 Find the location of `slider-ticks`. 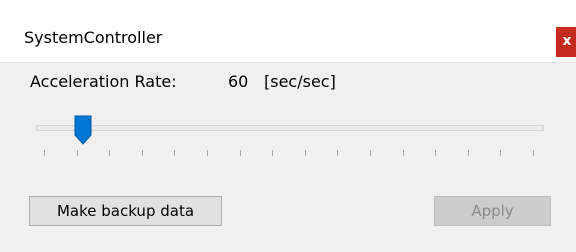

slider-ticks is located at coordinates (288, 154).